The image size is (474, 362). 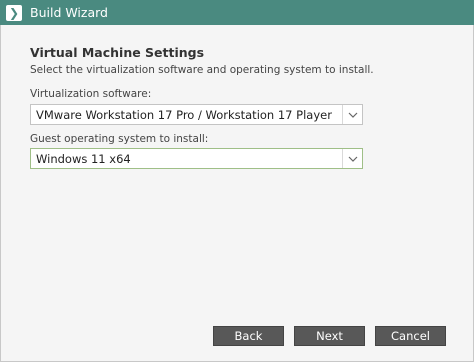 What do you see at coordinates (14, 12) in the screenshot?
I see `chevron-right-icon: ❯` at bounding box center [14, 12].